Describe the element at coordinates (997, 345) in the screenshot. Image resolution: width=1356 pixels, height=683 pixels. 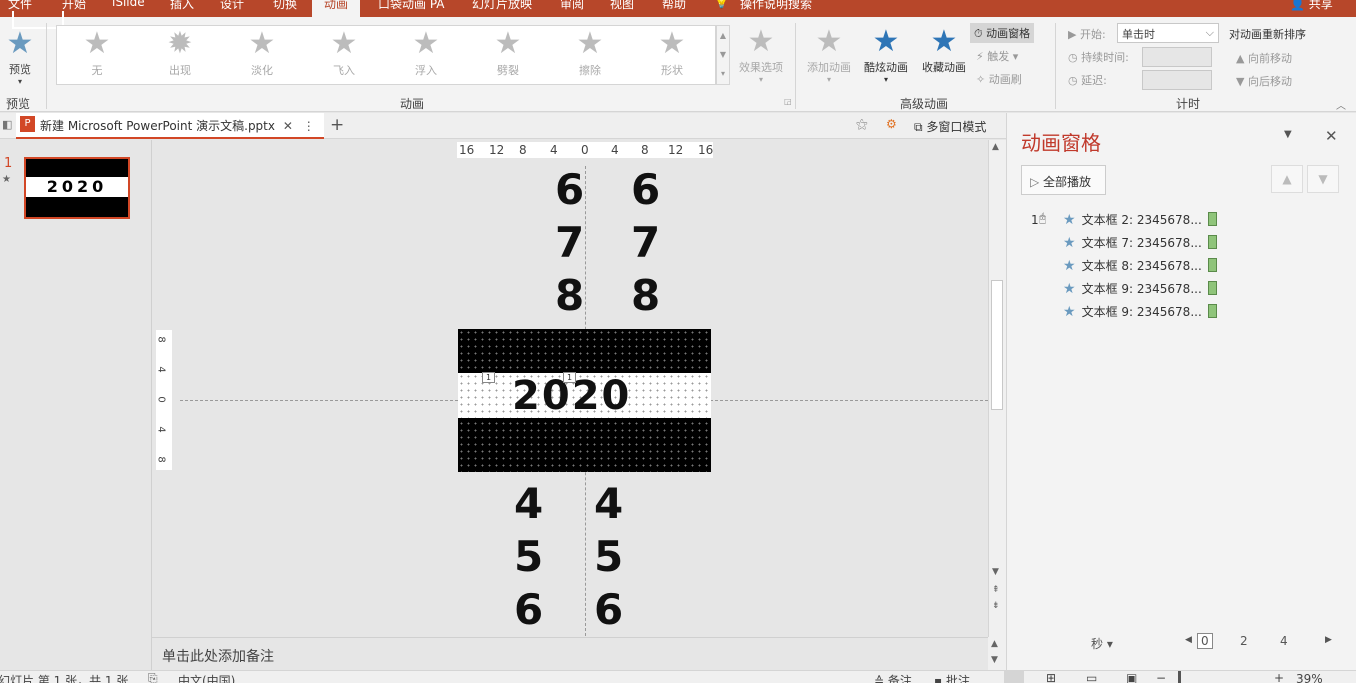
I see `scroll-thumb` at that location.